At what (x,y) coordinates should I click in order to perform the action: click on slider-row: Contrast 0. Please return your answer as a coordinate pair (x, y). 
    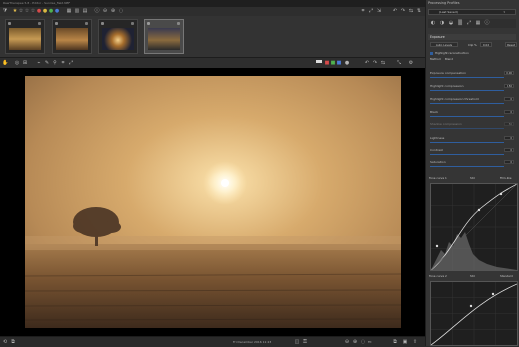
    Looking at the image, I should click on (472, 151).